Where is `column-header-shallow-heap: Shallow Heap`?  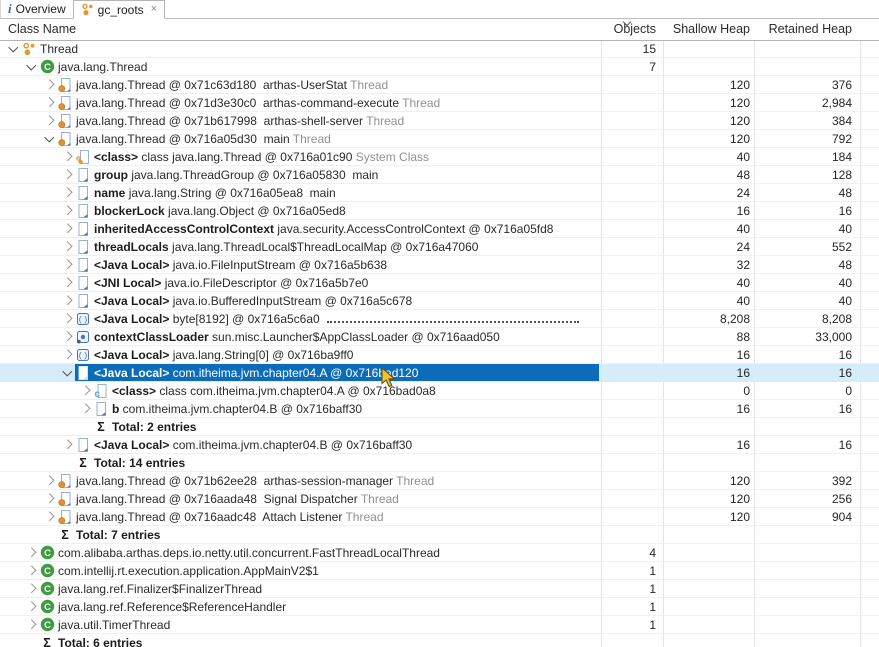
column-header-shallow-heap: Shallow Heap is located at coordinates (705, 29).